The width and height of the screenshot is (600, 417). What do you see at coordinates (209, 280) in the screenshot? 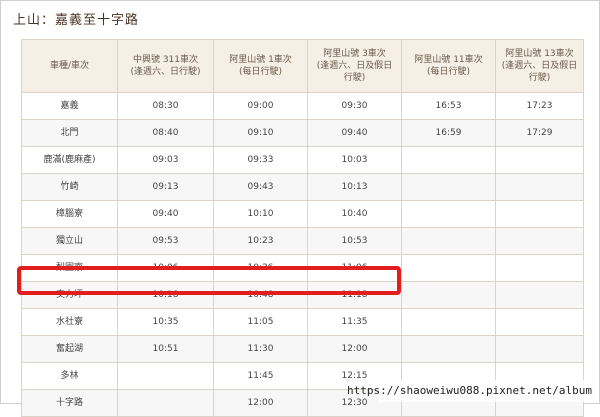
I see `highlight-box` at bounding box center [209, 280].